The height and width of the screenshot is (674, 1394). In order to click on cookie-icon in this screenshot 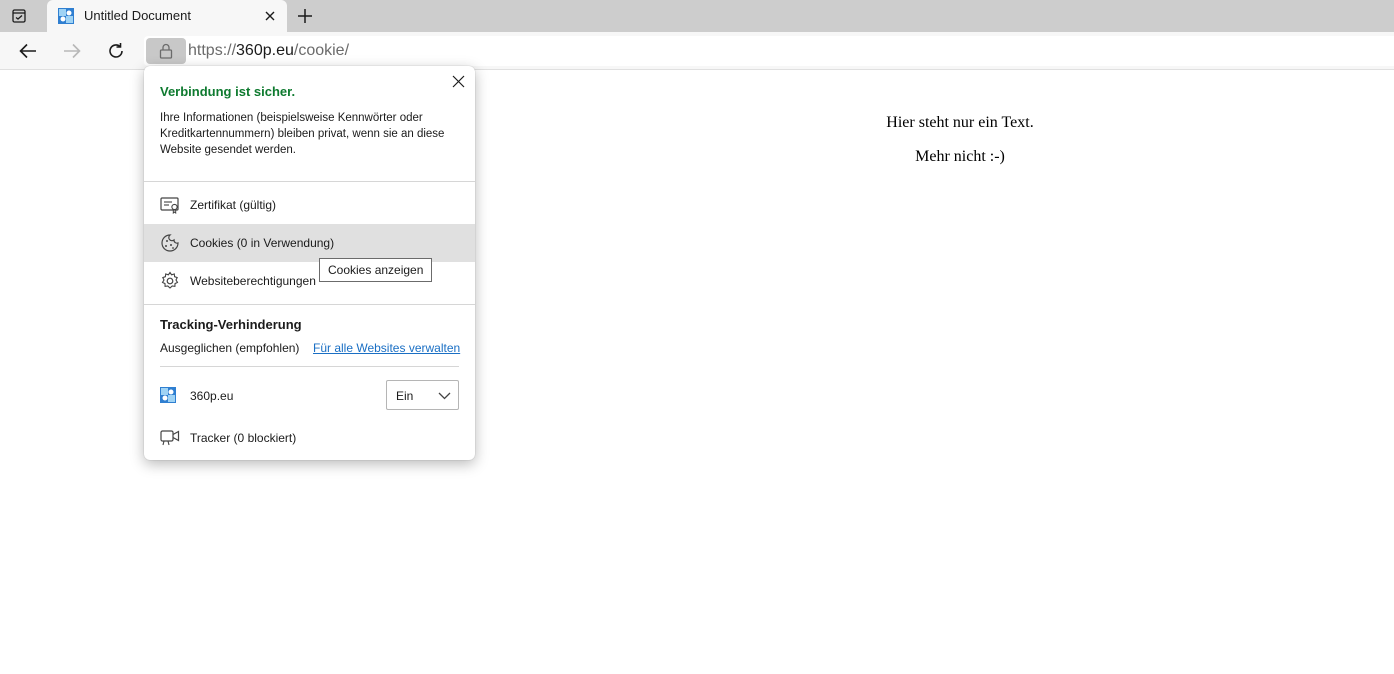, I will do `click(170, 243)`.